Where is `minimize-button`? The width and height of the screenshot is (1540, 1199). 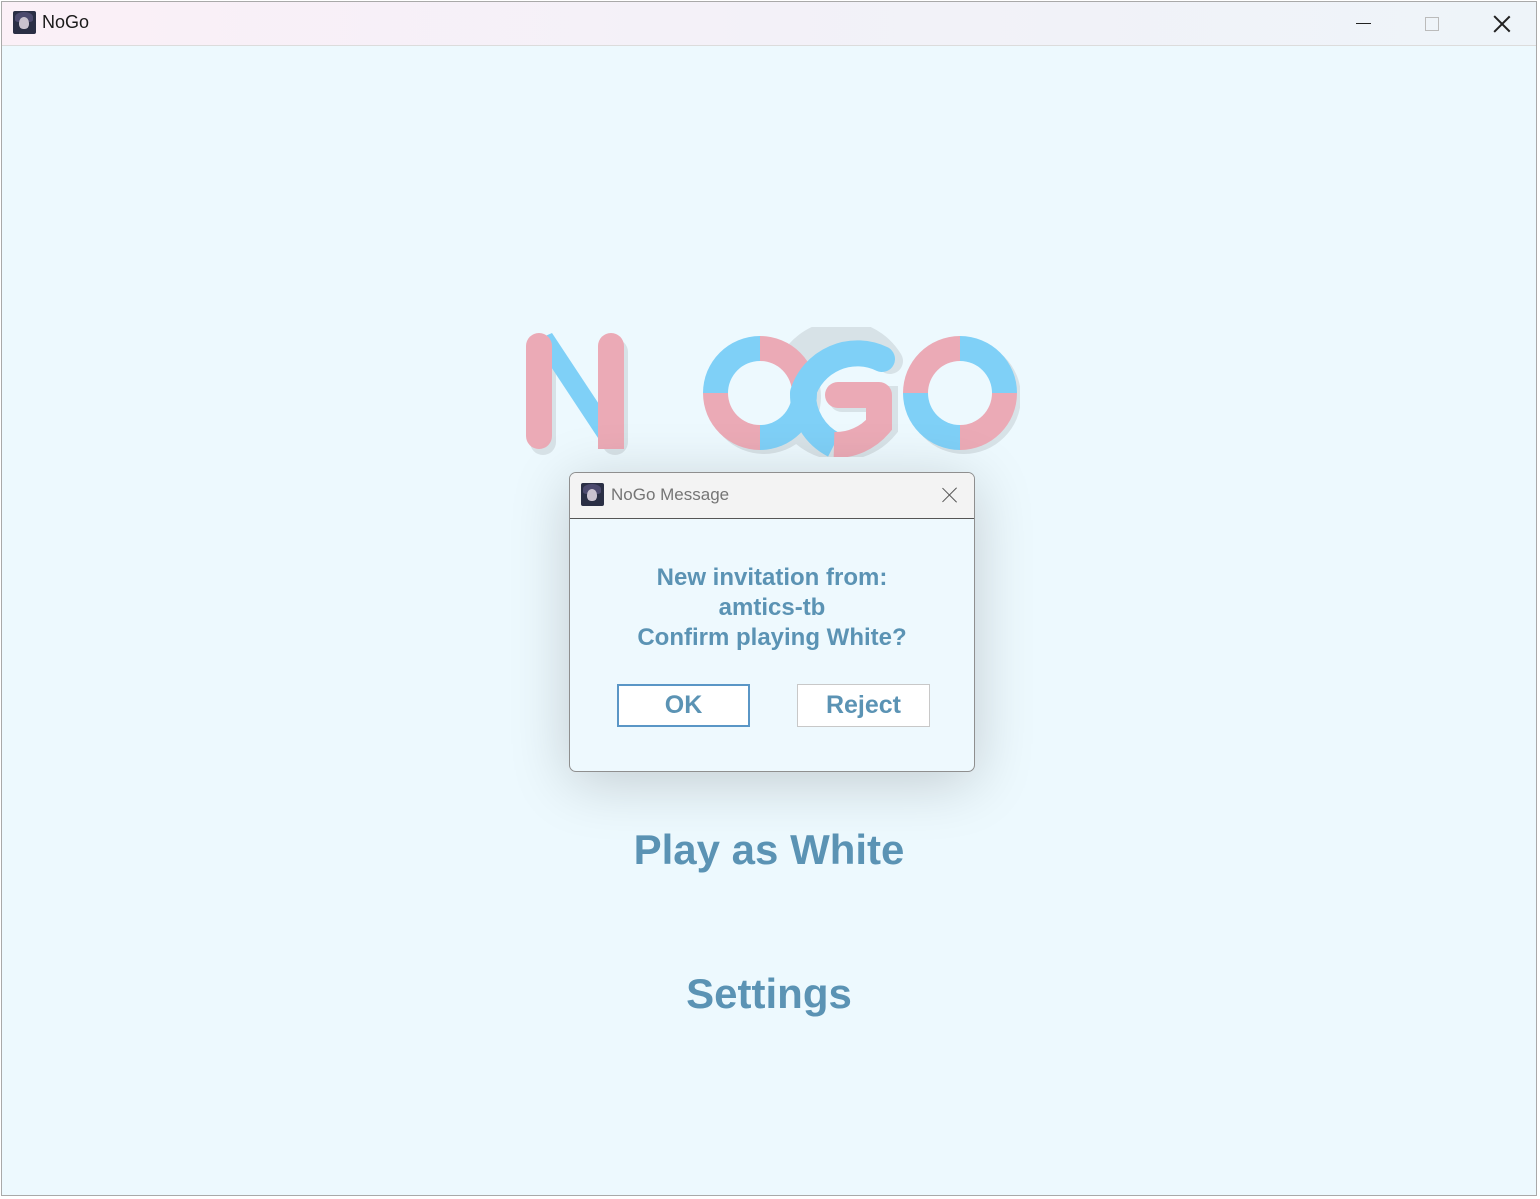 minimize-button is located at coordinates (1363, 23).